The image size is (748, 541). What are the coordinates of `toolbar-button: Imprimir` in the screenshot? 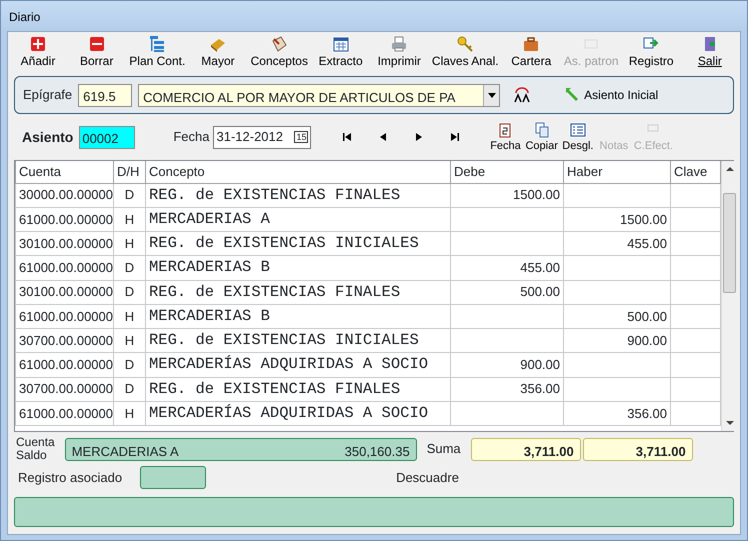 It's located at (399, 52).